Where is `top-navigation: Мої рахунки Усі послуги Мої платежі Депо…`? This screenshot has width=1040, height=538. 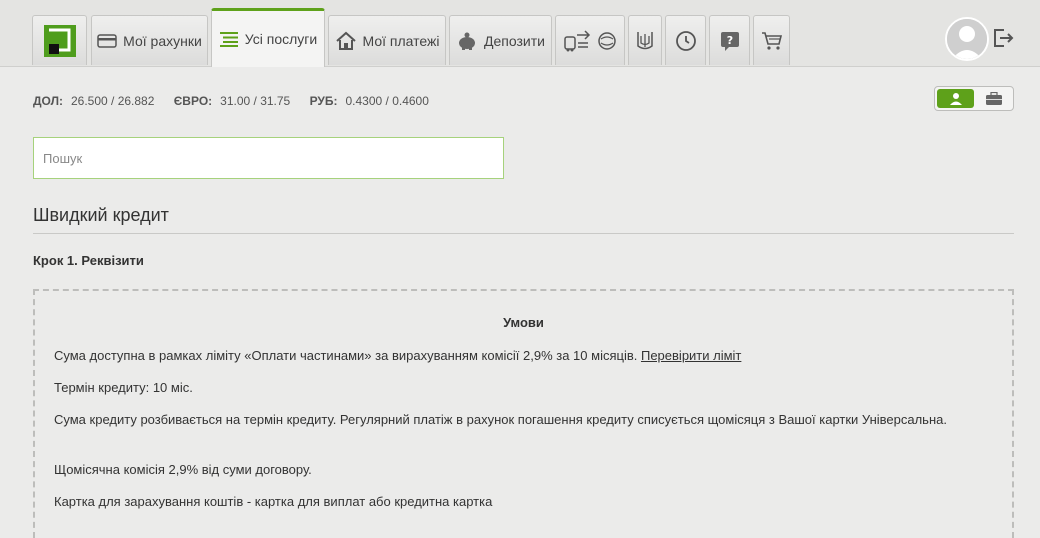
top-navigation: Мої рахунки Усі послуги Мої платежі Депо… is located at coordinates (520, 33).